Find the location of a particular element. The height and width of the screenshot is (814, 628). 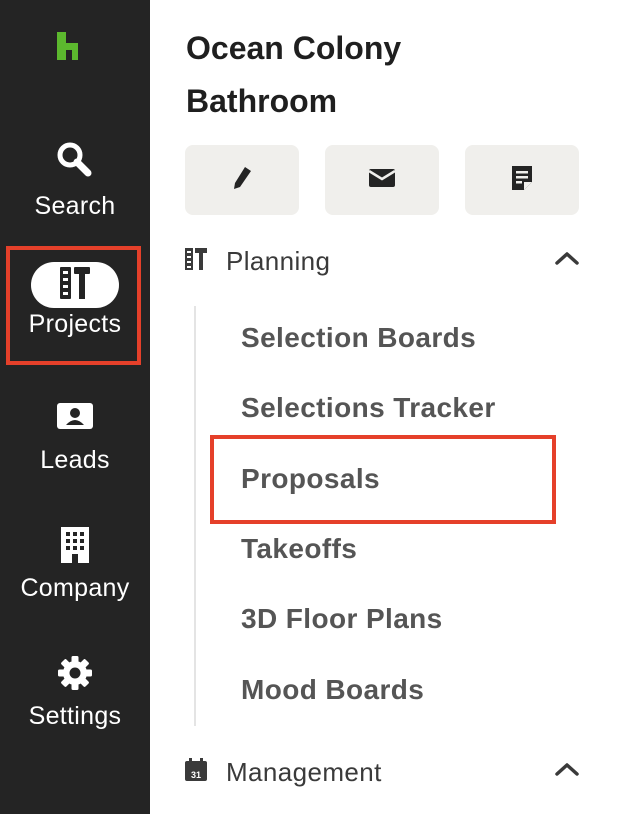

search-icon is located at coordinates (75, 161).